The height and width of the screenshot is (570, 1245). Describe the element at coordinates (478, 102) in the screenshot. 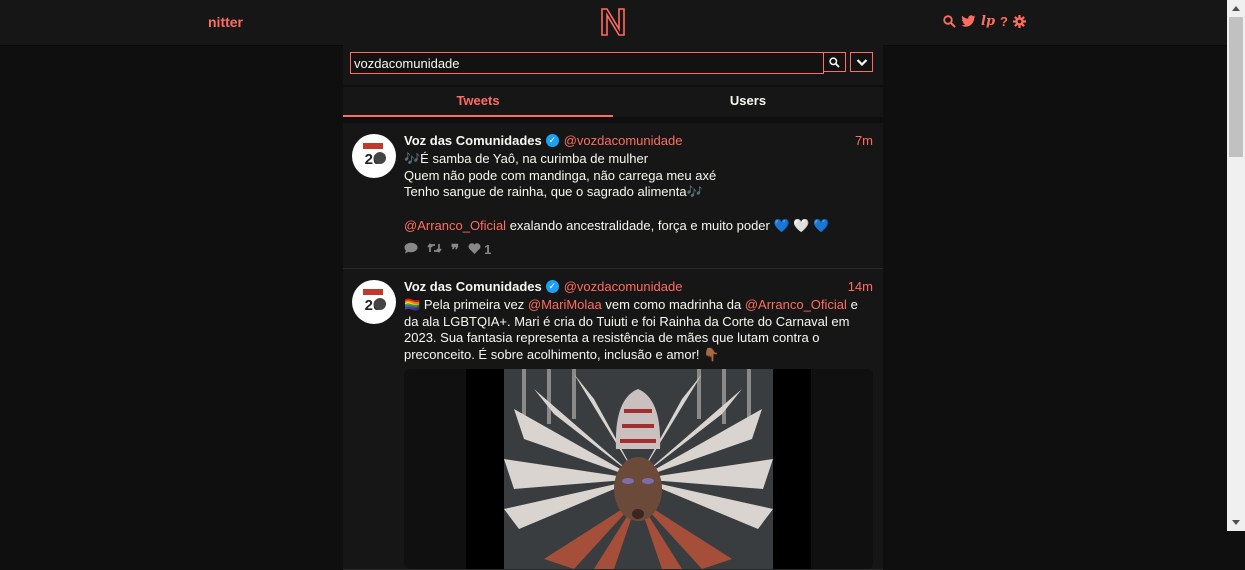

I see `tab-tweets: Tweets` at that location.